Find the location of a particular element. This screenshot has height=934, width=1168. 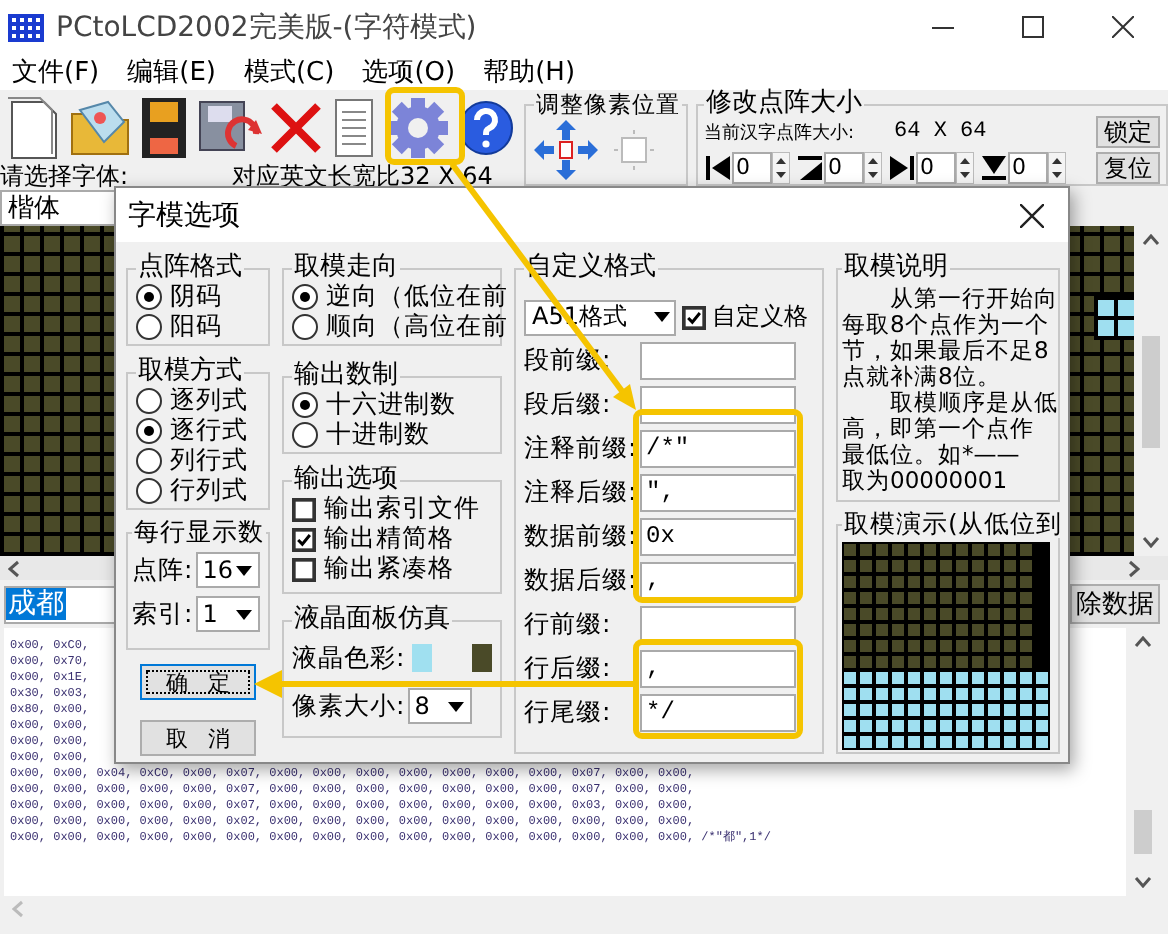

group-title: 输出数制 is located at coordinates (346, 376).